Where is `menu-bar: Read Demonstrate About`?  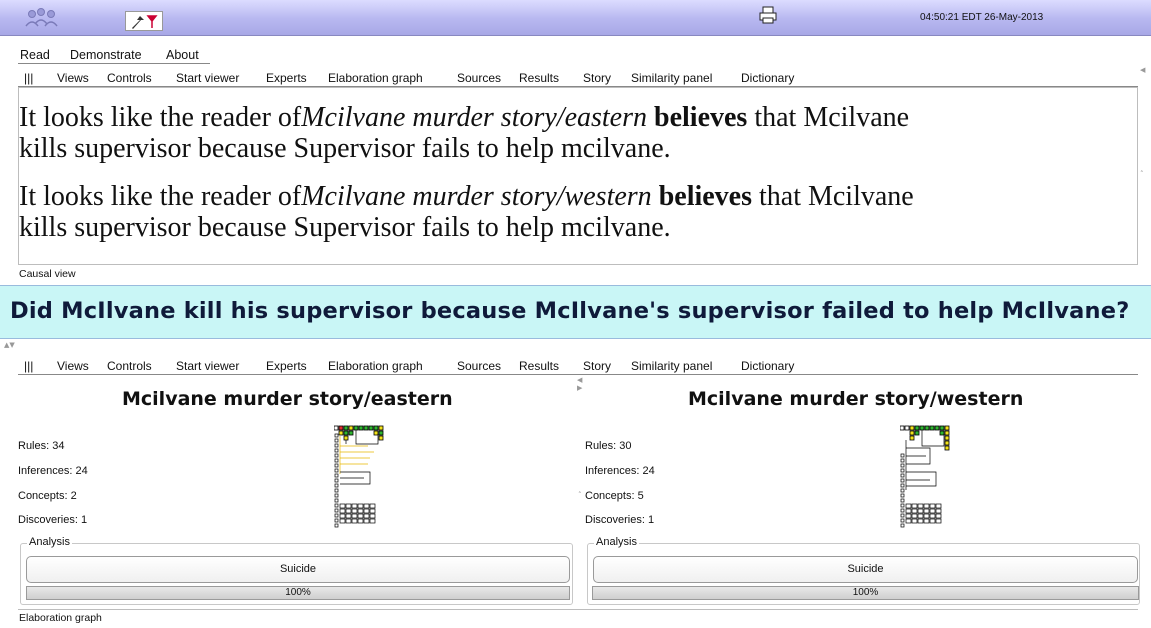 menu-bar: Read Demonstrate About is located at coordinates (575, 55).